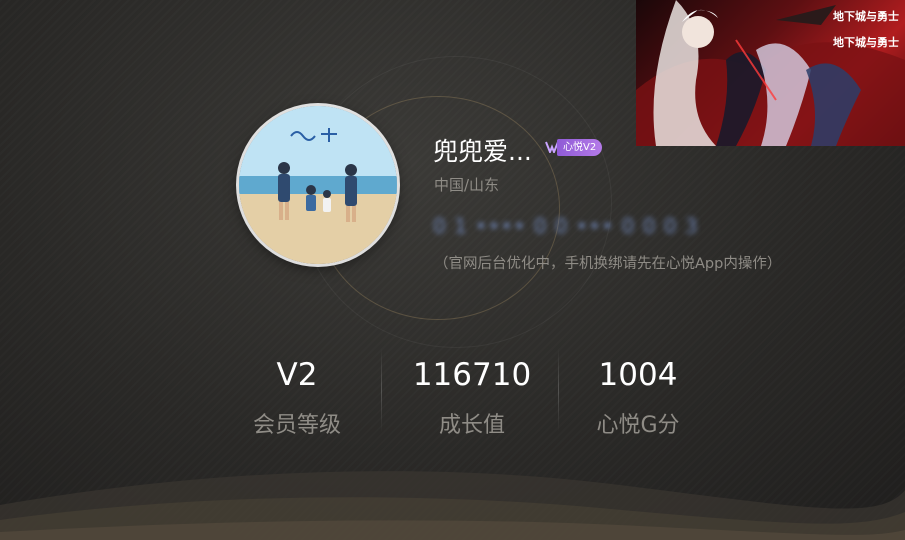 The image size is (905, 540). I want to click on decorative-wave, so click(452, 505).